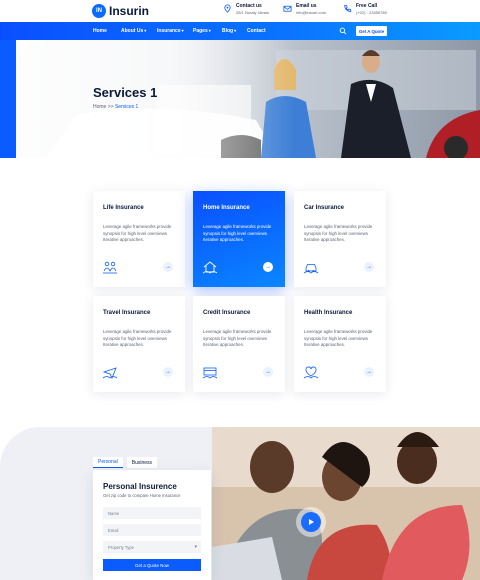  What do you see at coordinates (226, 208) in the screenshot?
I see `card-title: Home Insurance` at bounding box center [226, 208].